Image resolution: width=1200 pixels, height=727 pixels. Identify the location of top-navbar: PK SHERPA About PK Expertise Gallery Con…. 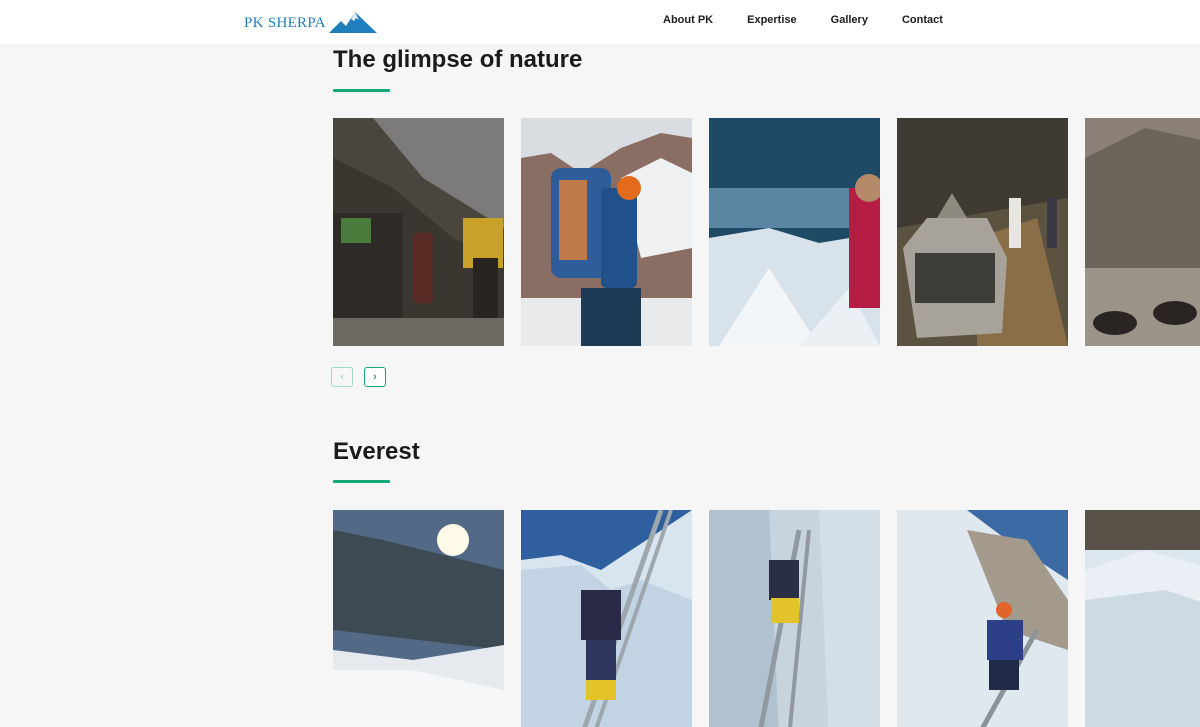
(600, 22).